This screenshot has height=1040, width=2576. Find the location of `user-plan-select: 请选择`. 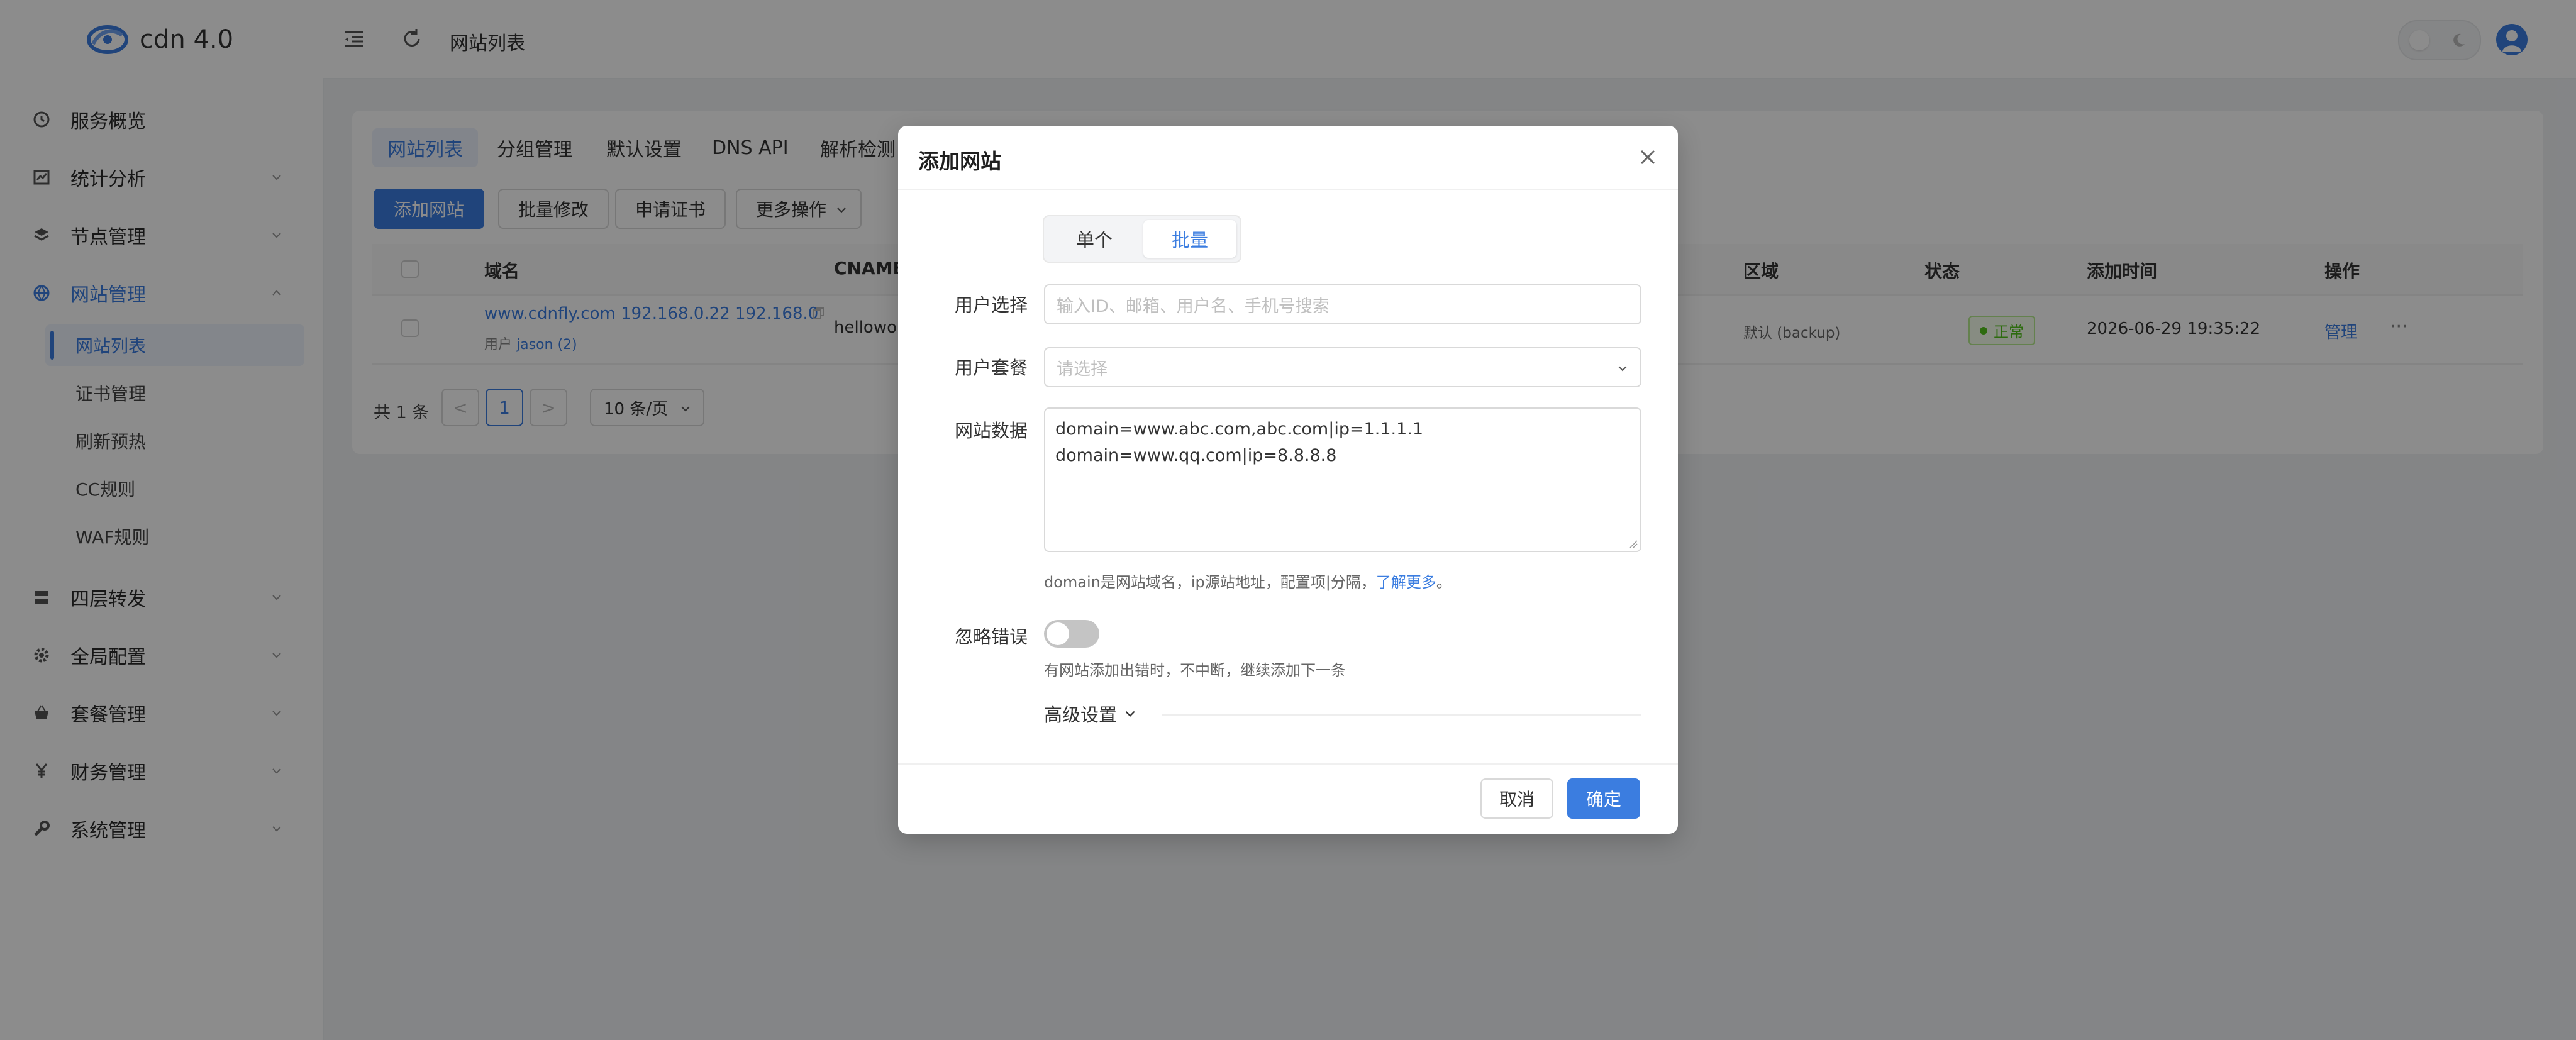

user-plan-select: 请选择 is located at coordinates (1342, 367).